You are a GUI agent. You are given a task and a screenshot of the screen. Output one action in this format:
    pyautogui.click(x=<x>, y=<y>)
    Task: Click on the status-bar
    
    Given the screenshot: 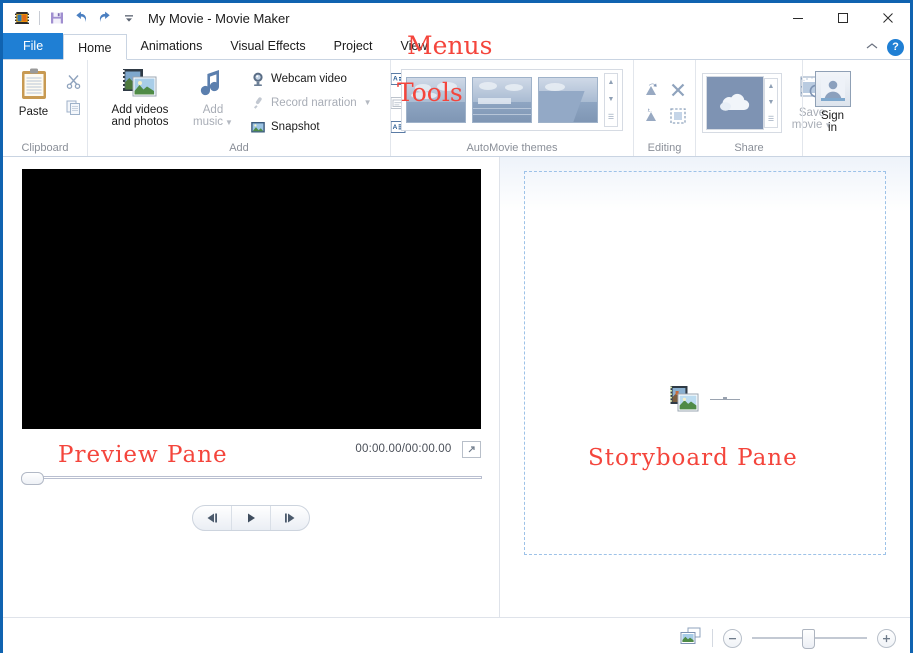 What is the action you would take?
    pyautogui.click(x=456, y=637)
    